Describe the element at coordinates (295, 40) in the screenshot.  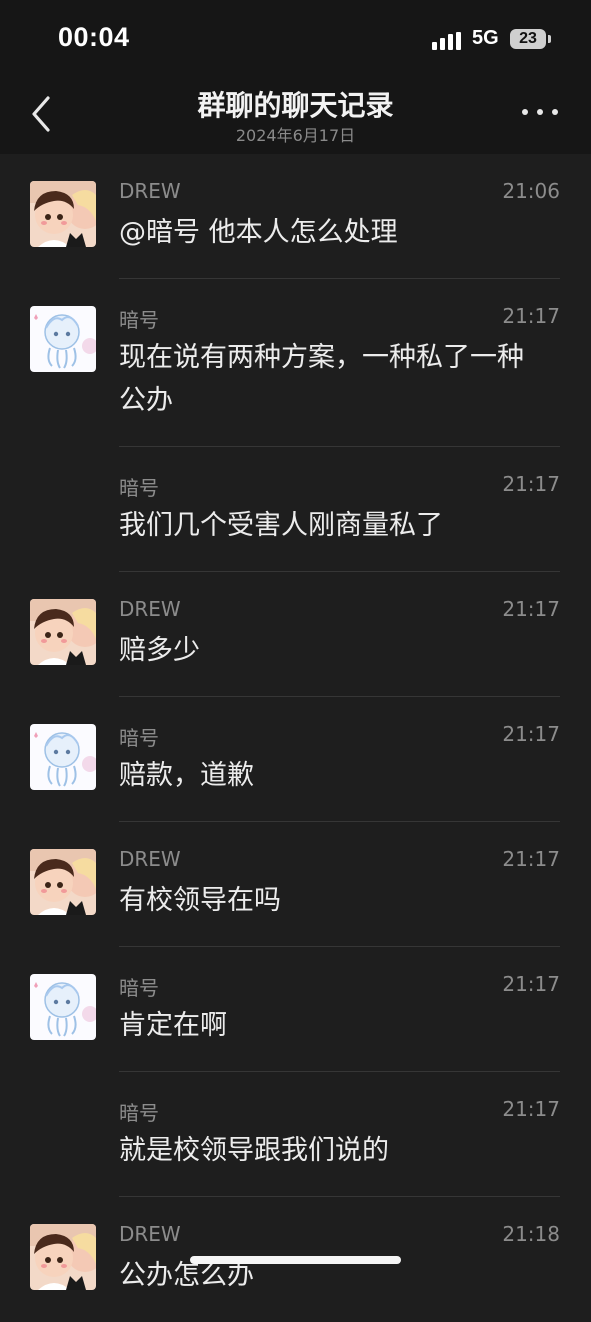
I see `status-bar: 00:04 5G 23` at that location.